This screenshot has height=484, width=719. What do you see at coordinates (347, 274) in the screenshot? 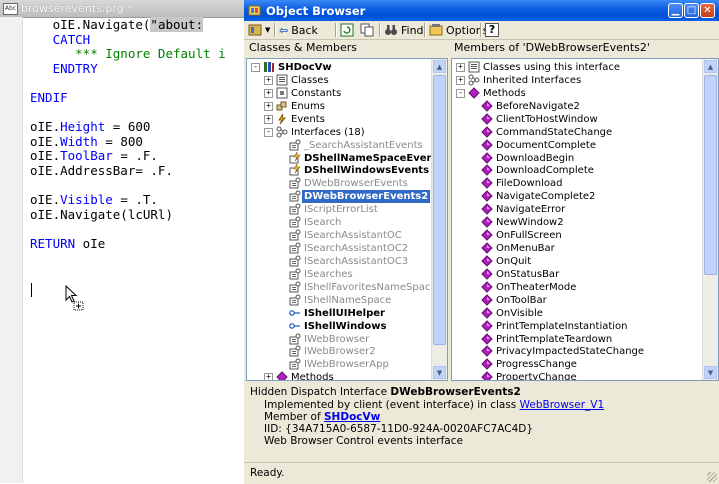
I see `tree-item: ISearches` at bounding box center [347, 274].